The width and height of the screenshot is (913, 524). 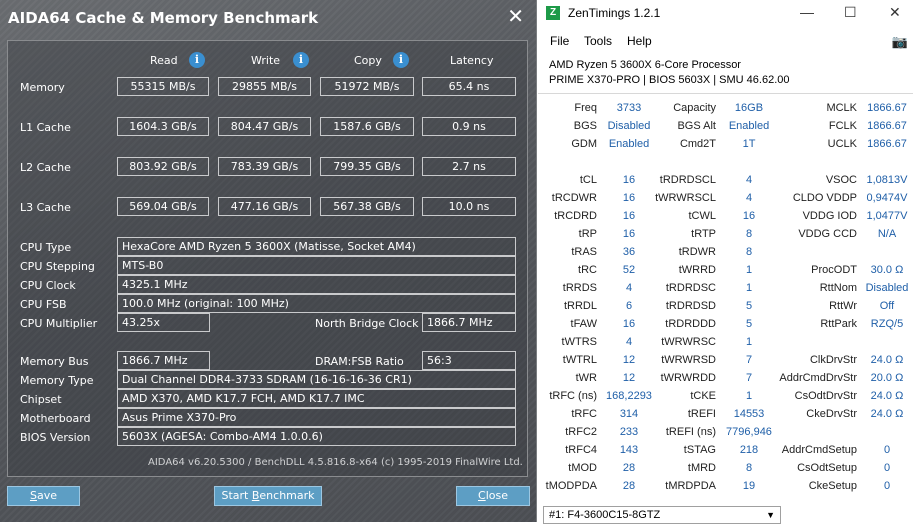 What do you see at coordinates (685, 198) in the screenshot?
I see `timing-label: tWRWRSCL` at bounding box center [685, 198].